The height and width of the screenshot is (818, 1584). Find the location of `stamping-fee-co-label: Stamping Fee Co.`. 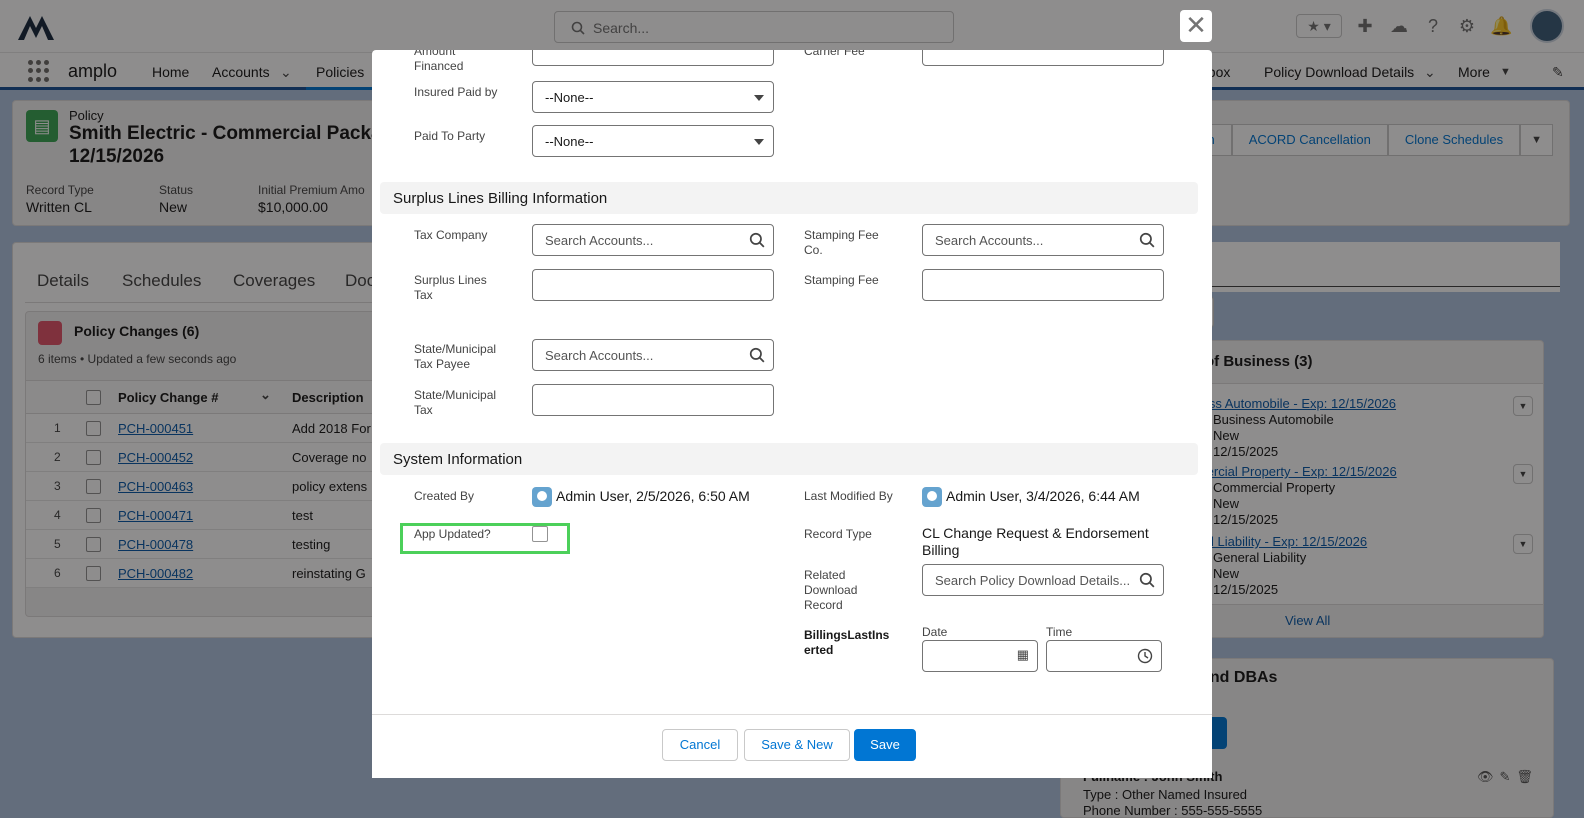

stamping-fee-co-label: Stamping Fee Co. is located at coordinates (841, 242).